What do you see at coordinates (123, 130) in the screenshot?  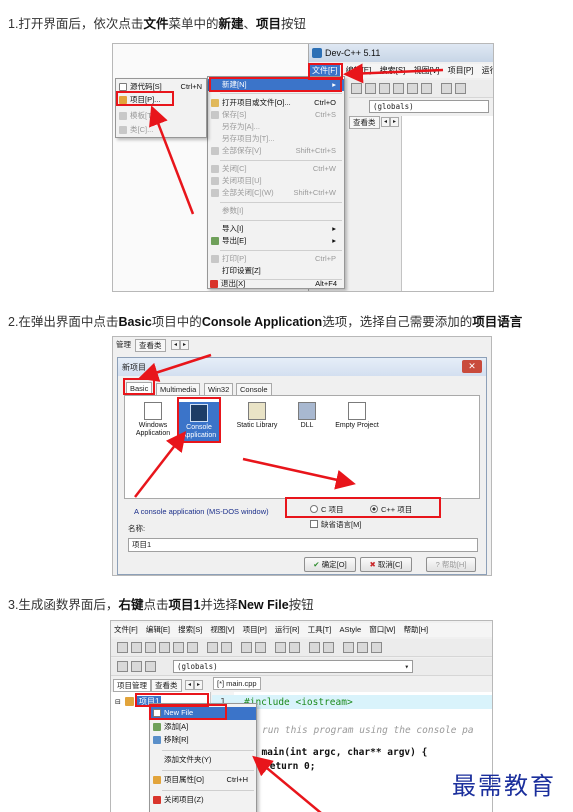 I see `class-icon` at bounding box center [123, 130].